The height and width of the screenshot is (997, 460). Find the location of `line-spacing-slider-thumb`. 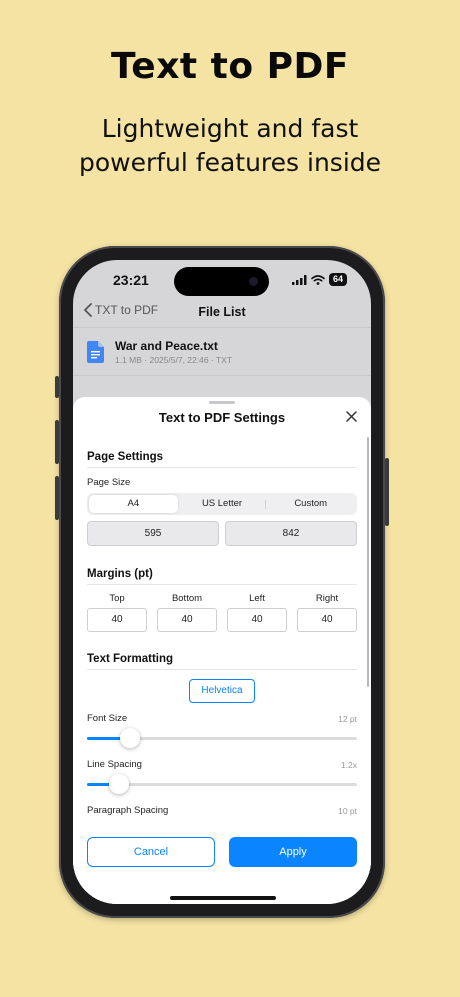

line-spacing-slider-thumb is located at coordinates (119, 784).